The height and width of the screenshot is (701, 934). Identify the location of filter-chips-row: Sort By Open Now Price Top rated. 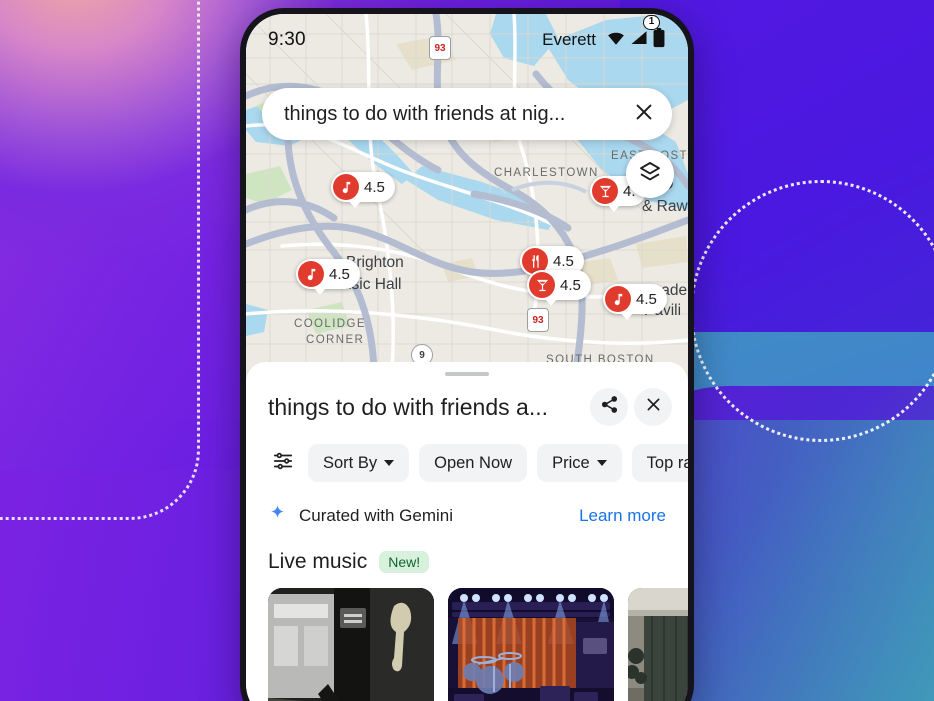
(467, 463).